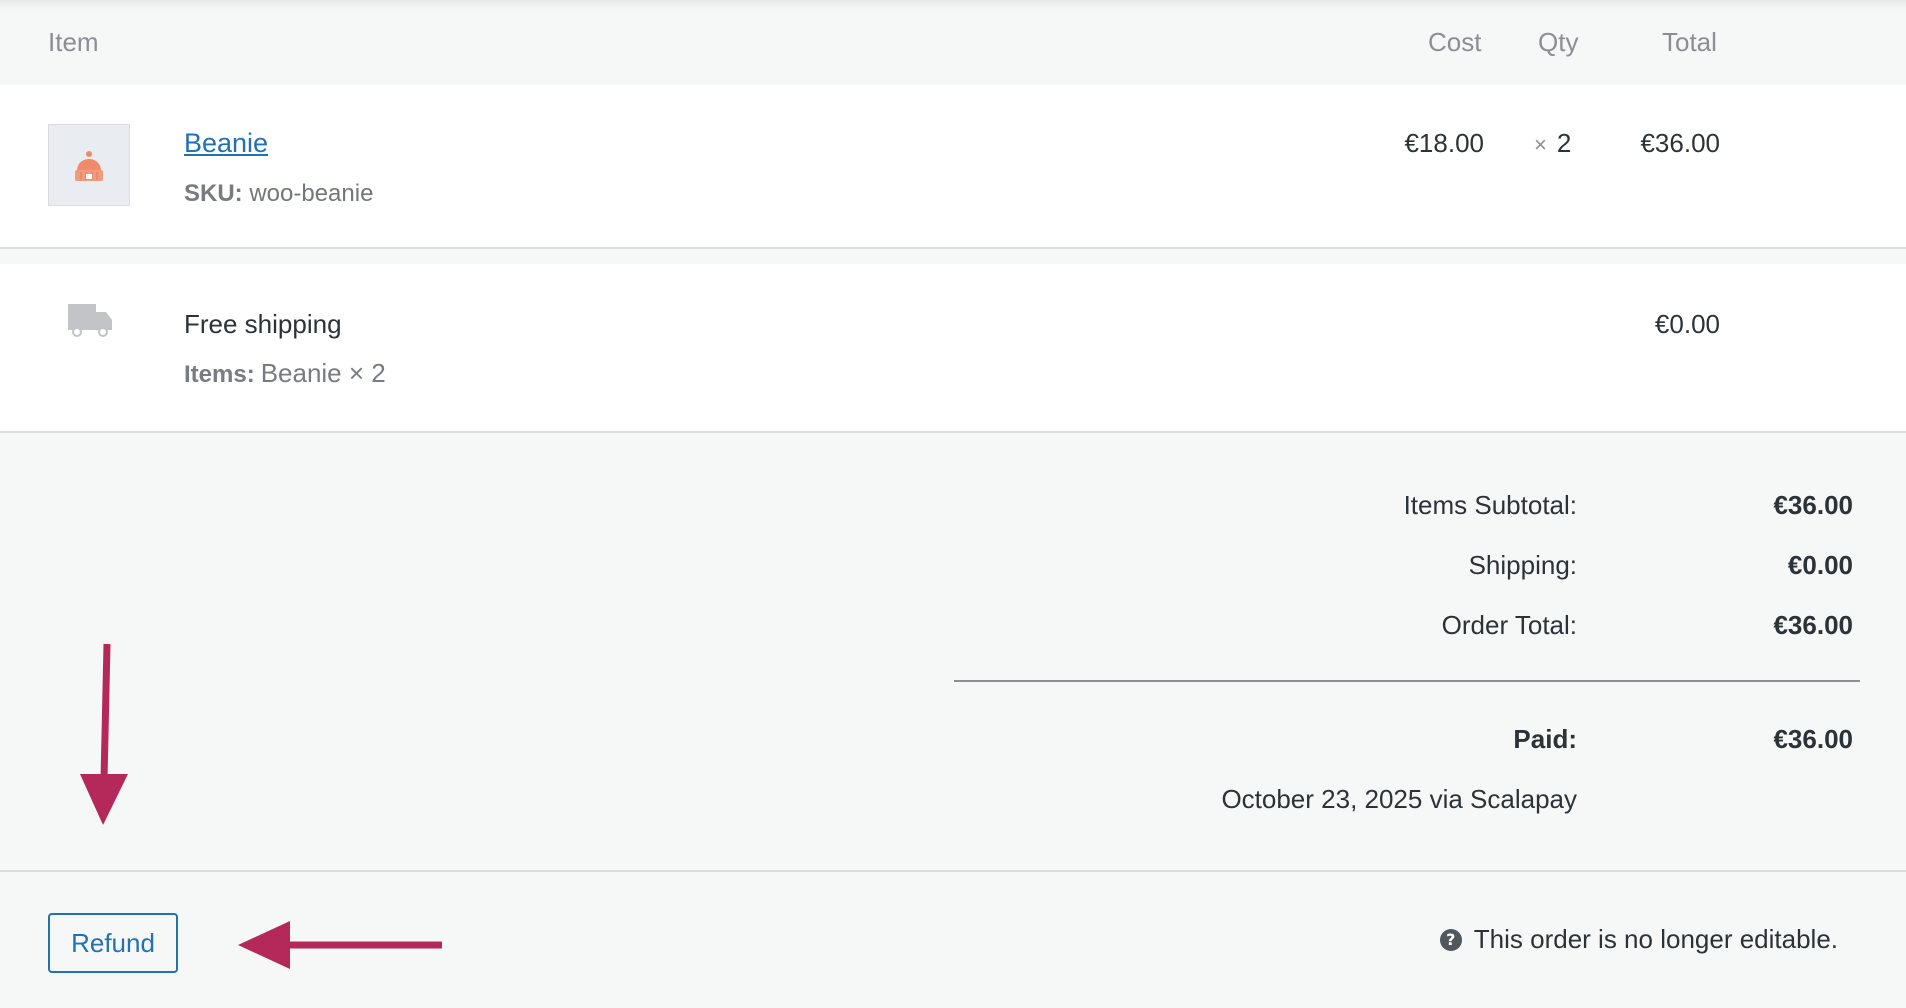 The width and height of the screenshot is (1906, 1008). What do you see at coordinates (1689, 42) in the screenshot?
I see `column-header-total: Total` at bounding box center [1689, 42].